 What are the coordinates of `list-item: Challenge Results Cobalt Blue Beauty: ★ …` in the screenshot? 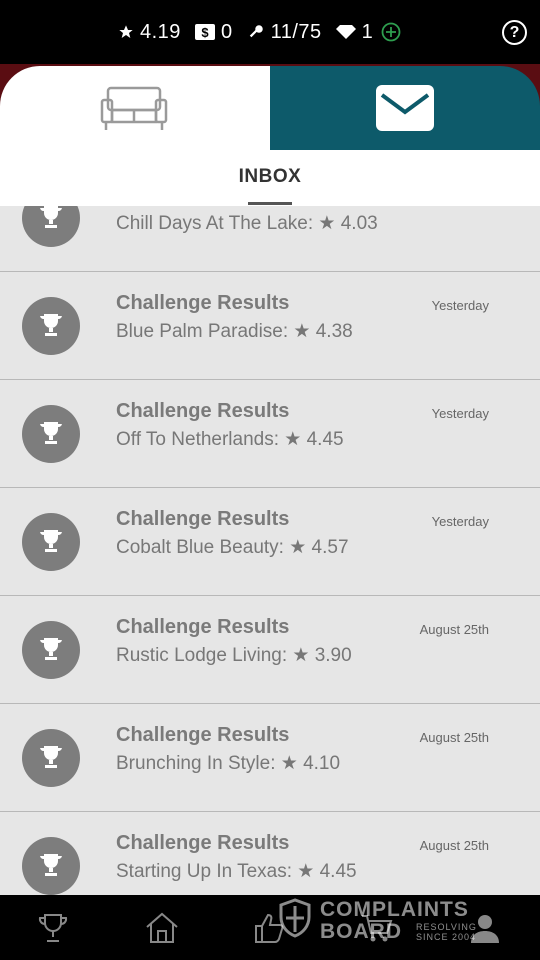 It's located at (270, 542).